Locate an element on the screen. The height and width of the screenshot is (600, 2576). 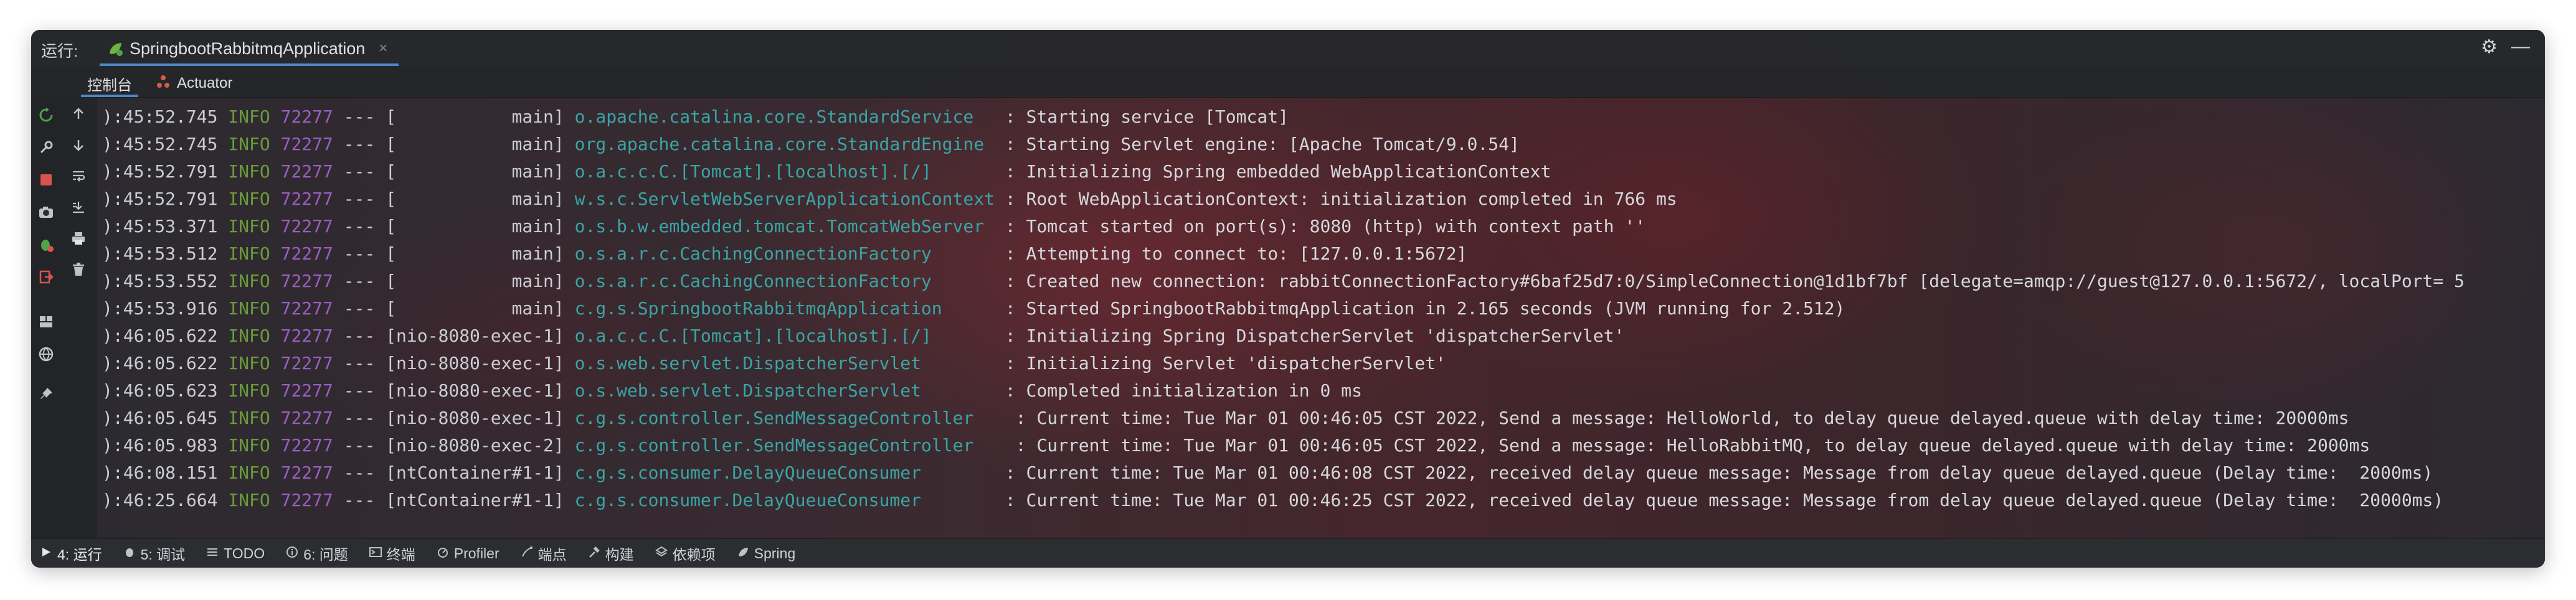
tool-problems-label: 6: 问题 is located at coordinates (326, 554).